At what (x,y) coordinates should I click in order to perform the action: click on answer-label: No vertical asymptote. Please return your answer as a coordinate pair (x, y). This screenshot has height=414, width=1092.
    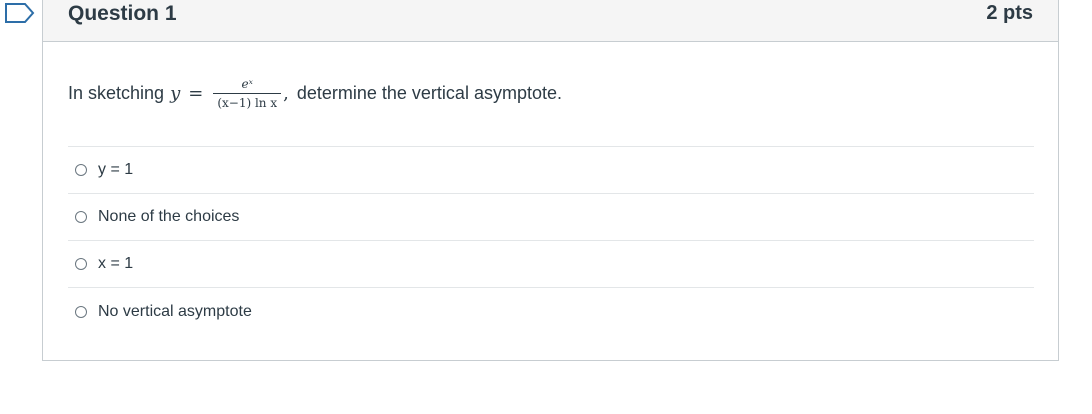
    Looking at the image, I should click on (175, 311).